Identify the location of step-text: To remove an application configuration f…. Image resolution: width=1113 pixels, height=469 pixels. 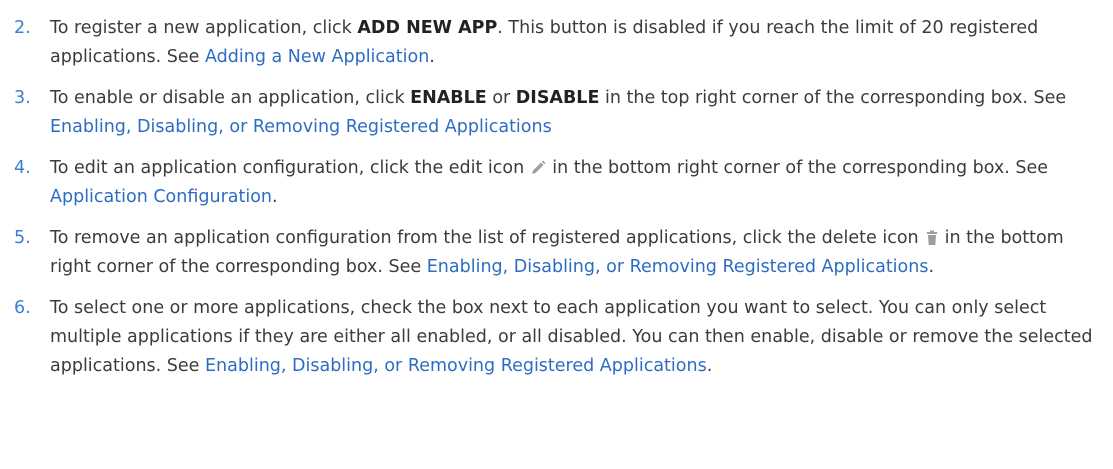
(557, 252).